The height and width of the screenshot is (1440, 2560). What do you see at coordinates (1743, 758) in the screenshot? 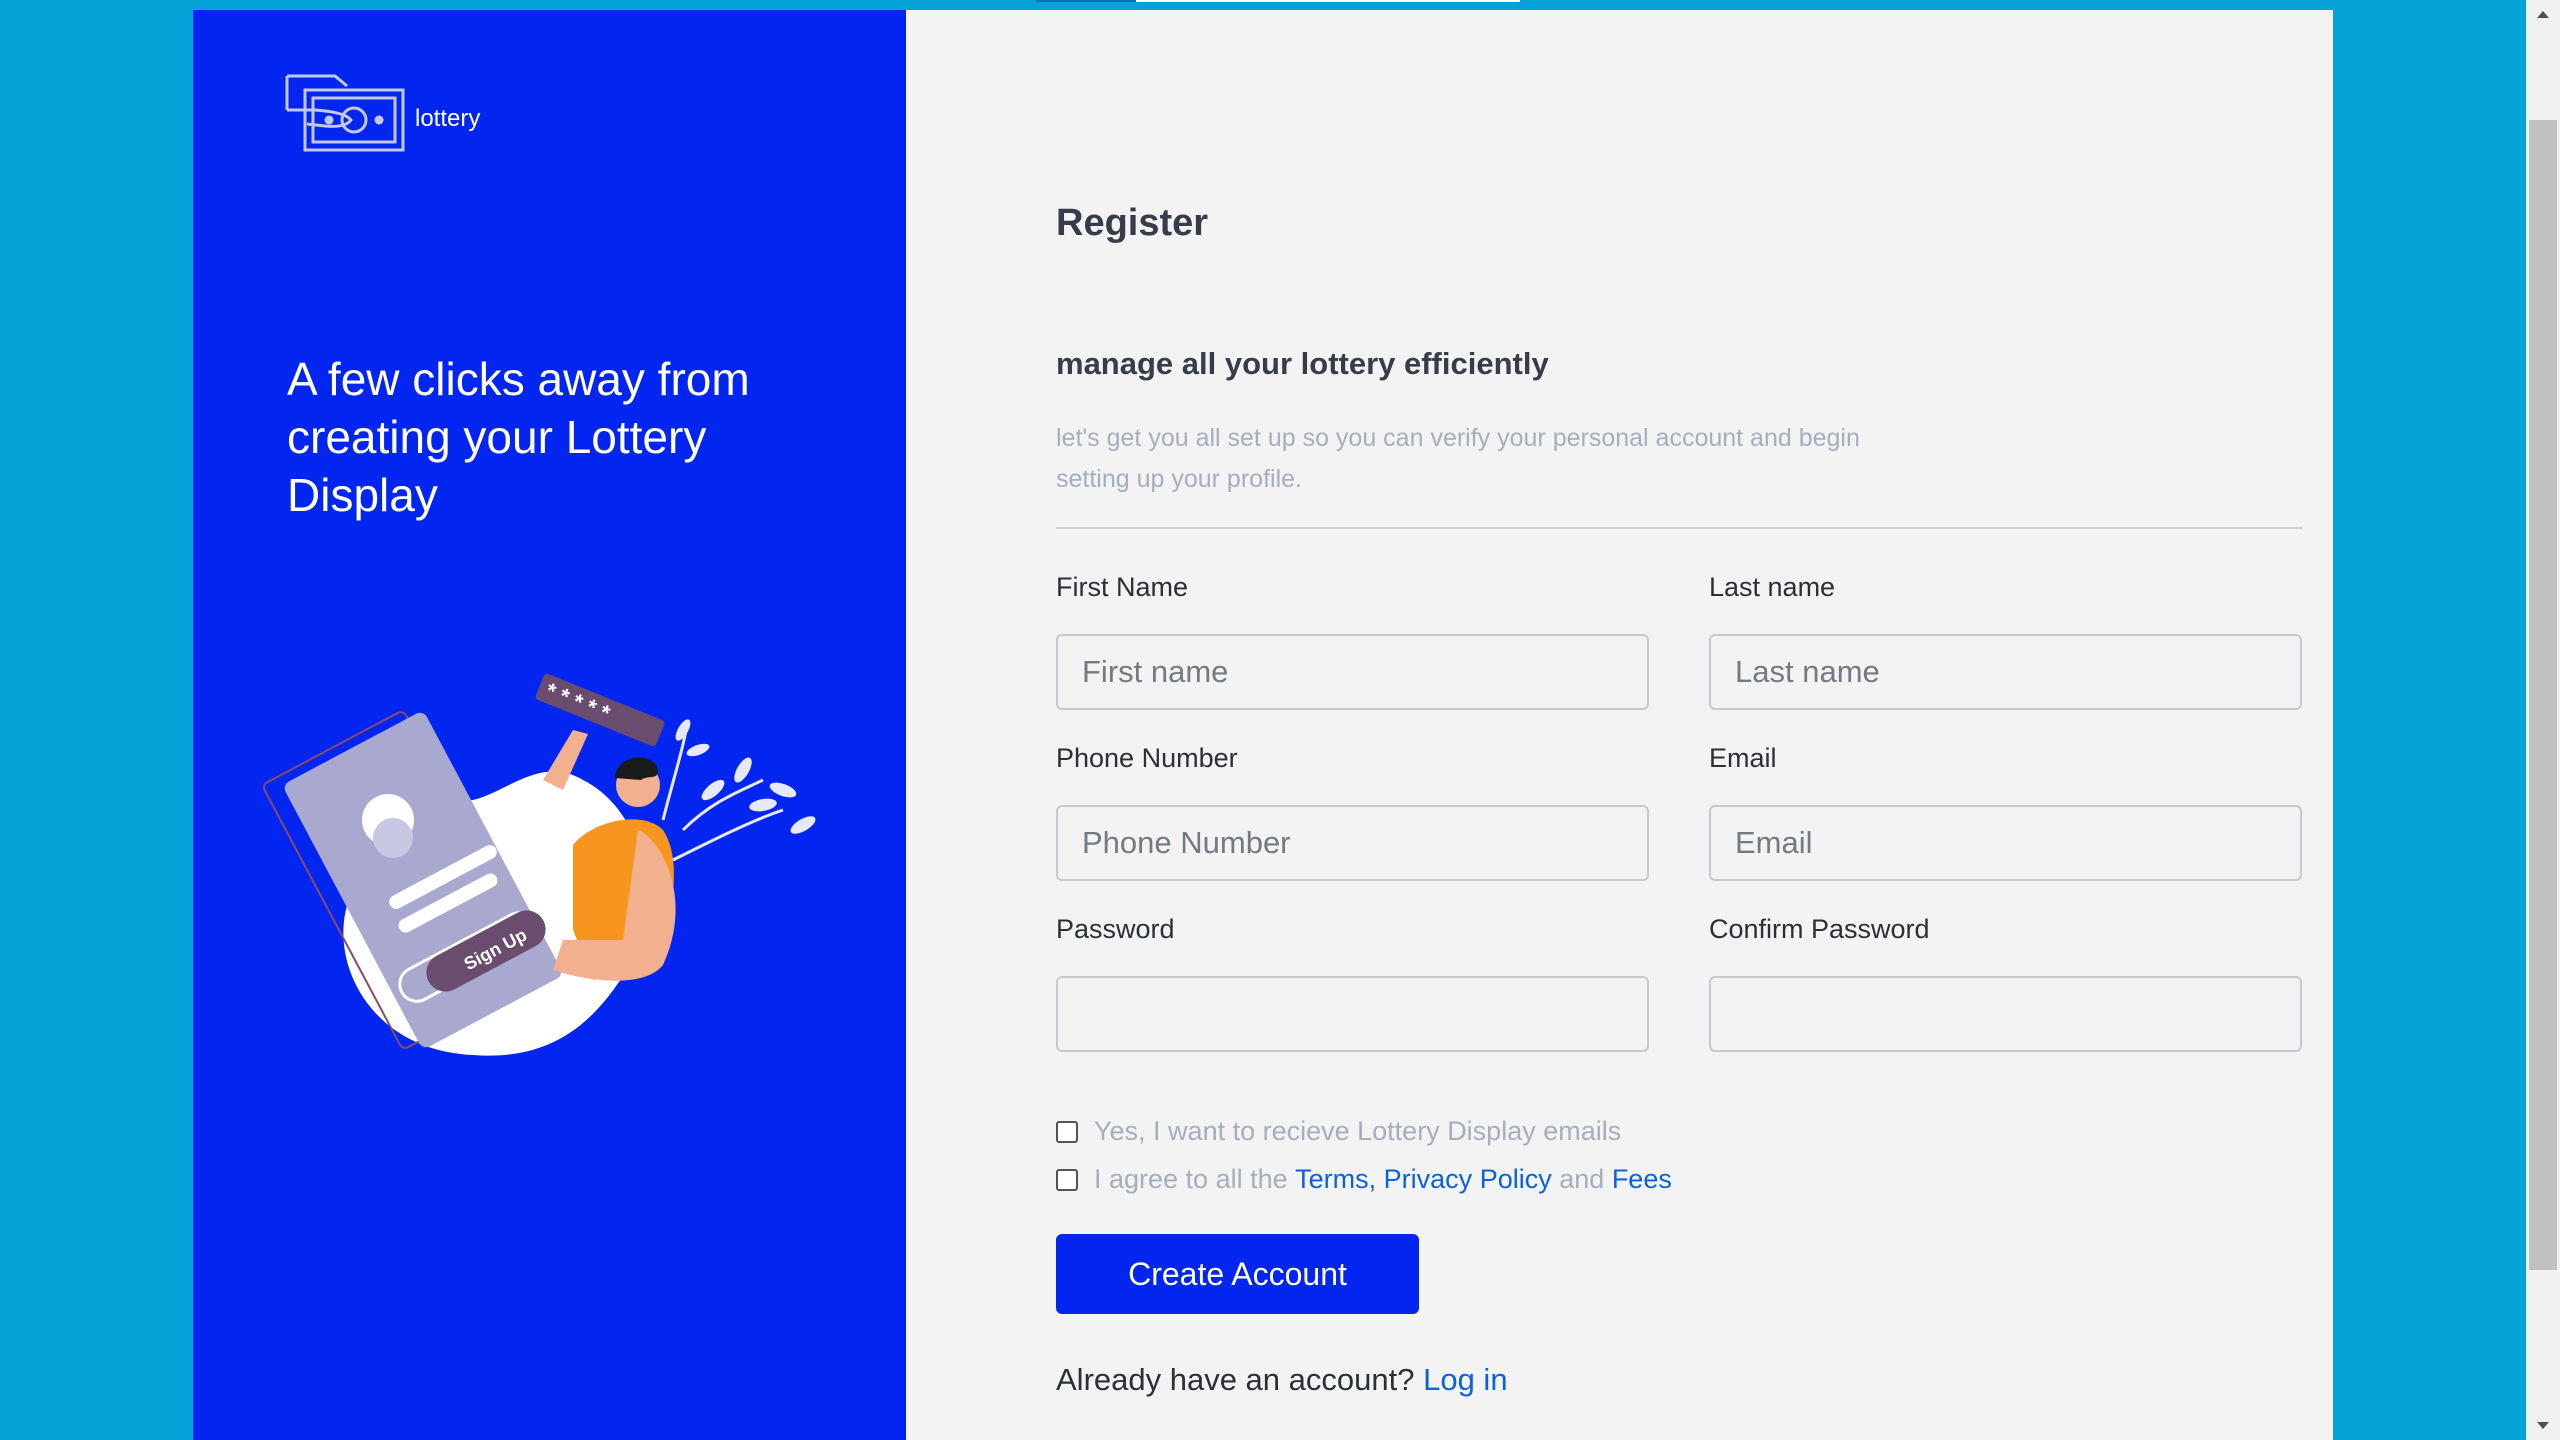
I see `email-label: Email` at bounding box center [1743, 758].